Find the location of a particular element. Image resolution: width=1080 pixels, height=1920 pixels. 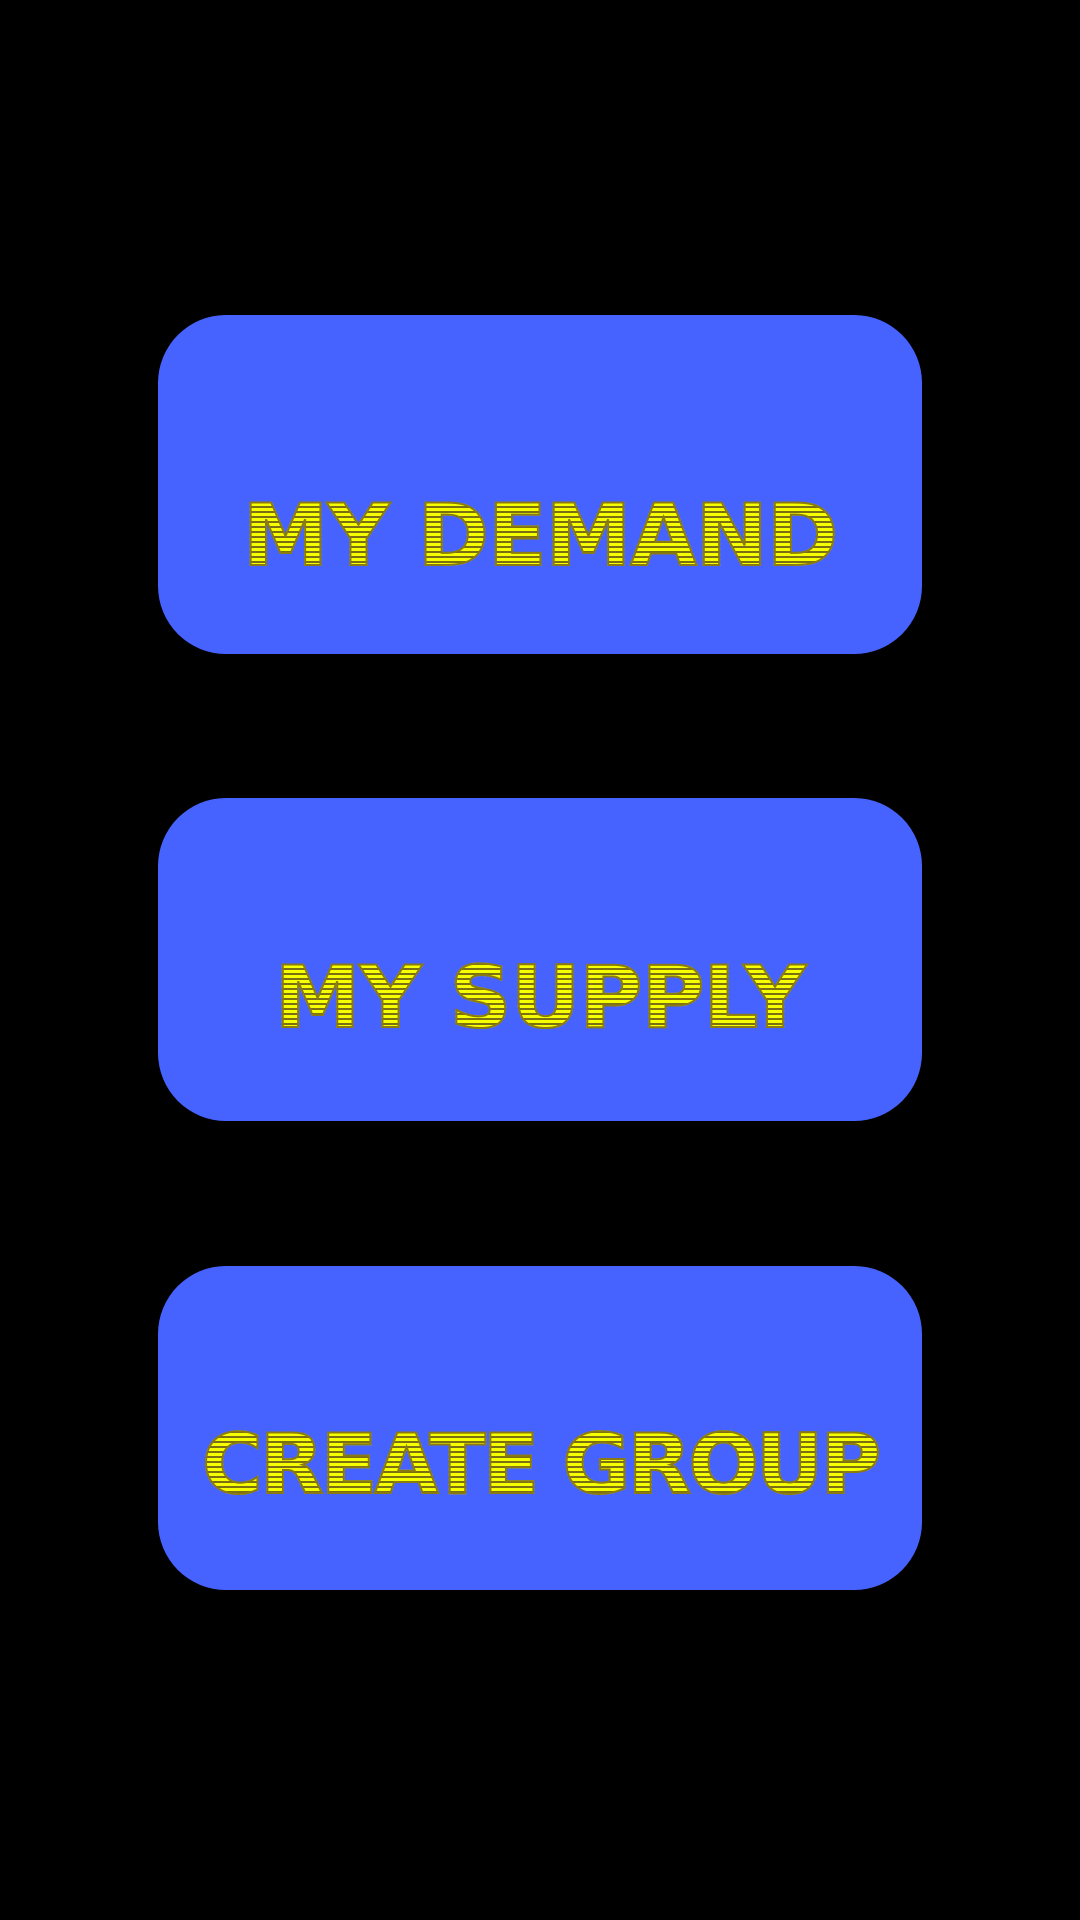

my-supply-label: MY SUPPLY is located at coordinates (540, 998).